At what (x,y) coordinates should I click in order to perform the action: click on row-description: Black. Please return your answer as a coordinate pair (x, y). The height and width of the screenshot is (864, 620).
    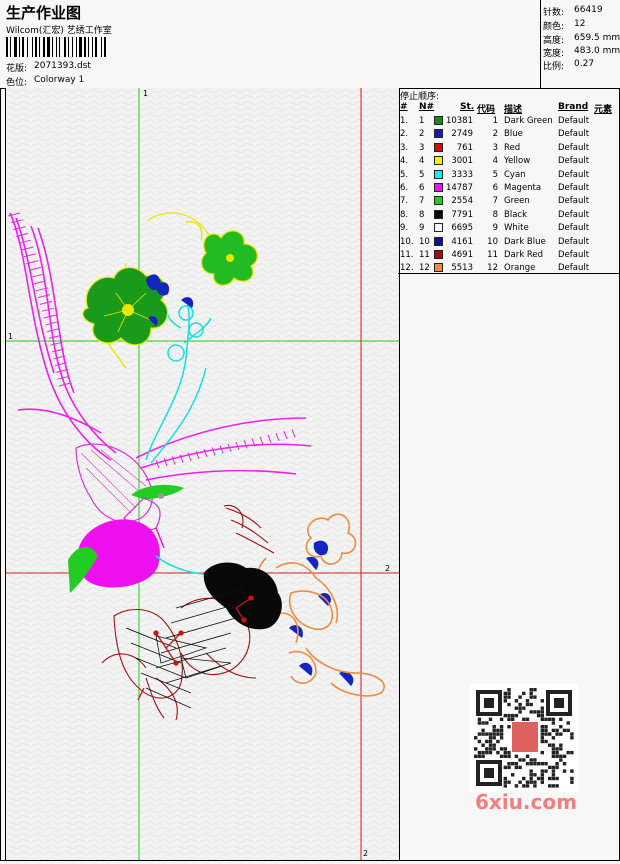
    Looking at the image, I should click on (515, 214).